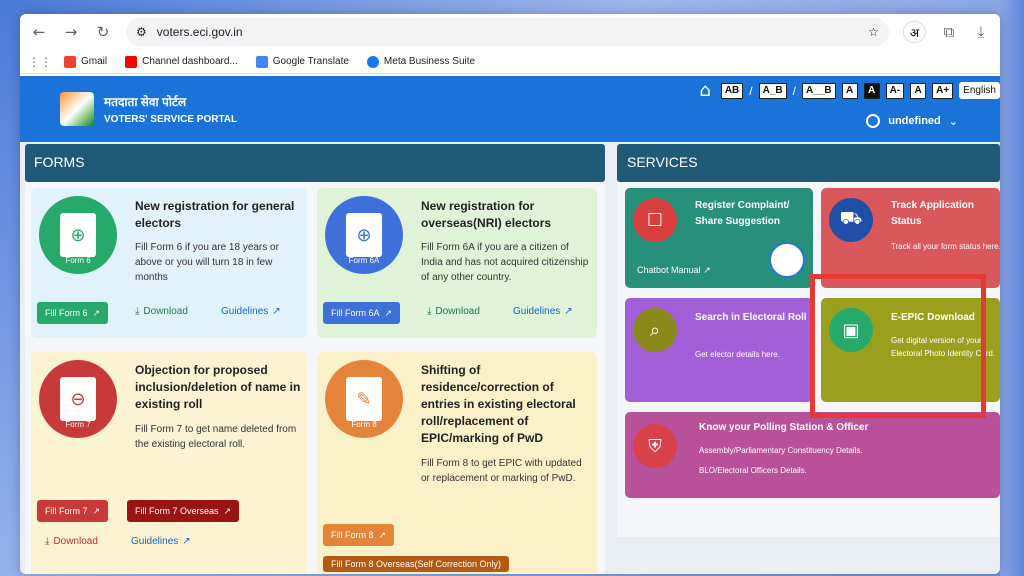  What do you see at coordinates (945, 246) in the screenshot?
I see `service-track-desc: Track all your form status here.` at bounding box center [945, 246].